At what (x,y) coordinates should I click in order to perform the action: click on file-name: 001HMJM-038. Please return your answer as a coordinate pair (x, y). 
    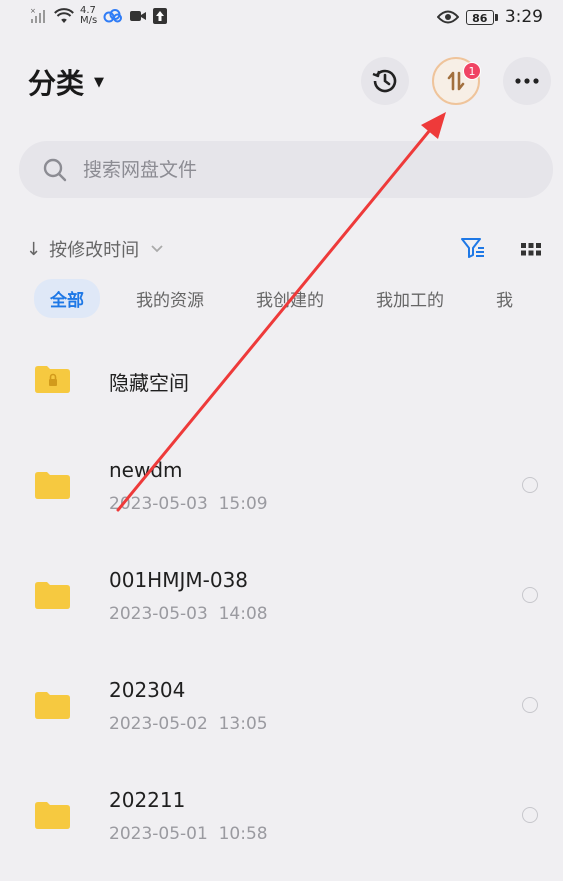
    Looking at the image, I should click on (179, 580).